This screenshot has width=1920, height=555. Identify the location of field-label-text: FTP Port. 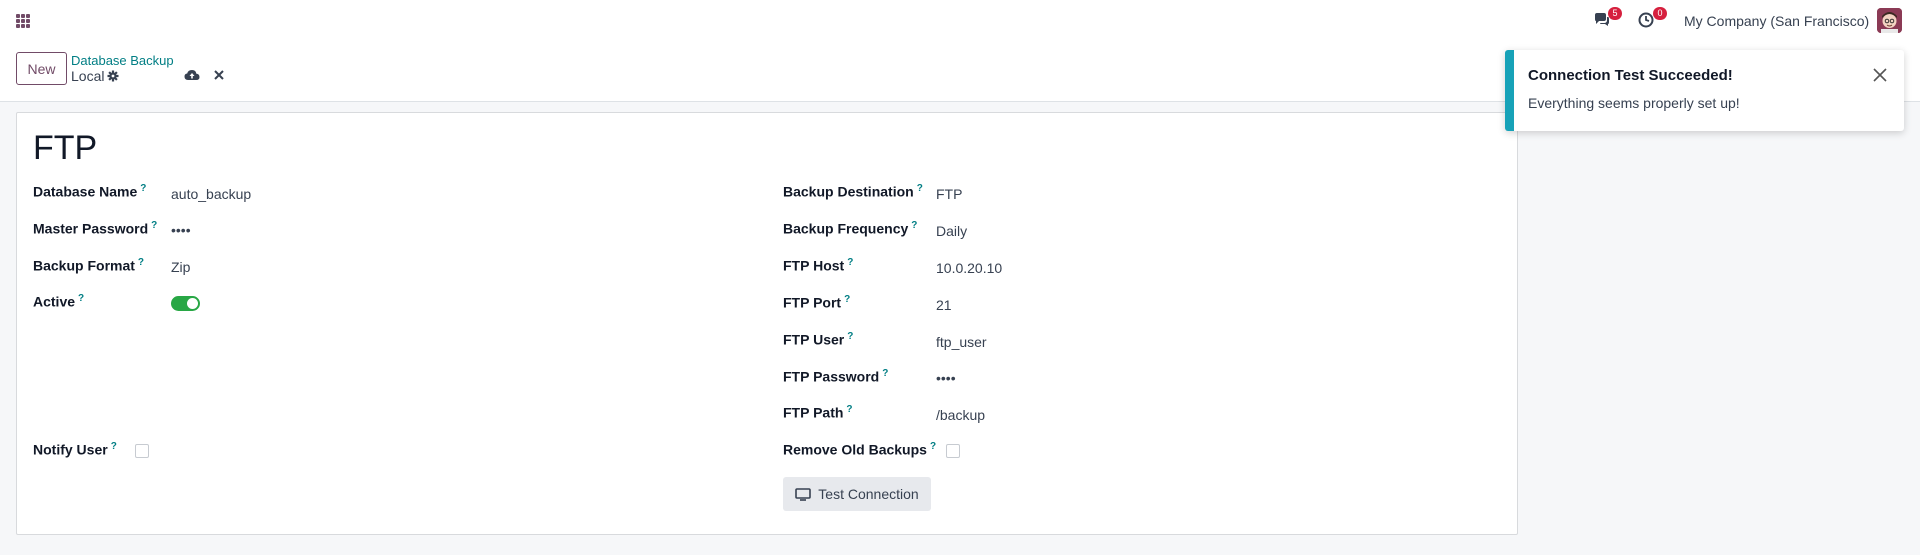
(812, 302).